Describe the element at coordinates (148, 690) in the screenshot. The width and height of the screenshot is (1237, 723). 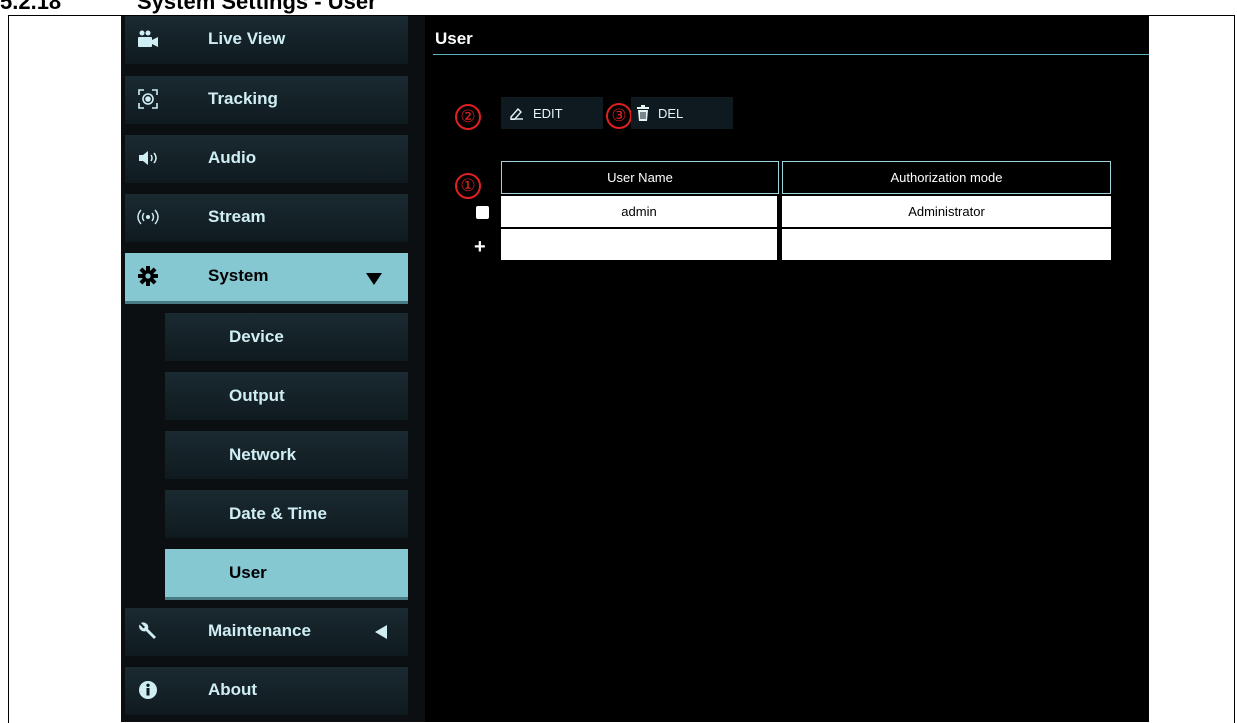
I see `info-icon` at that location.